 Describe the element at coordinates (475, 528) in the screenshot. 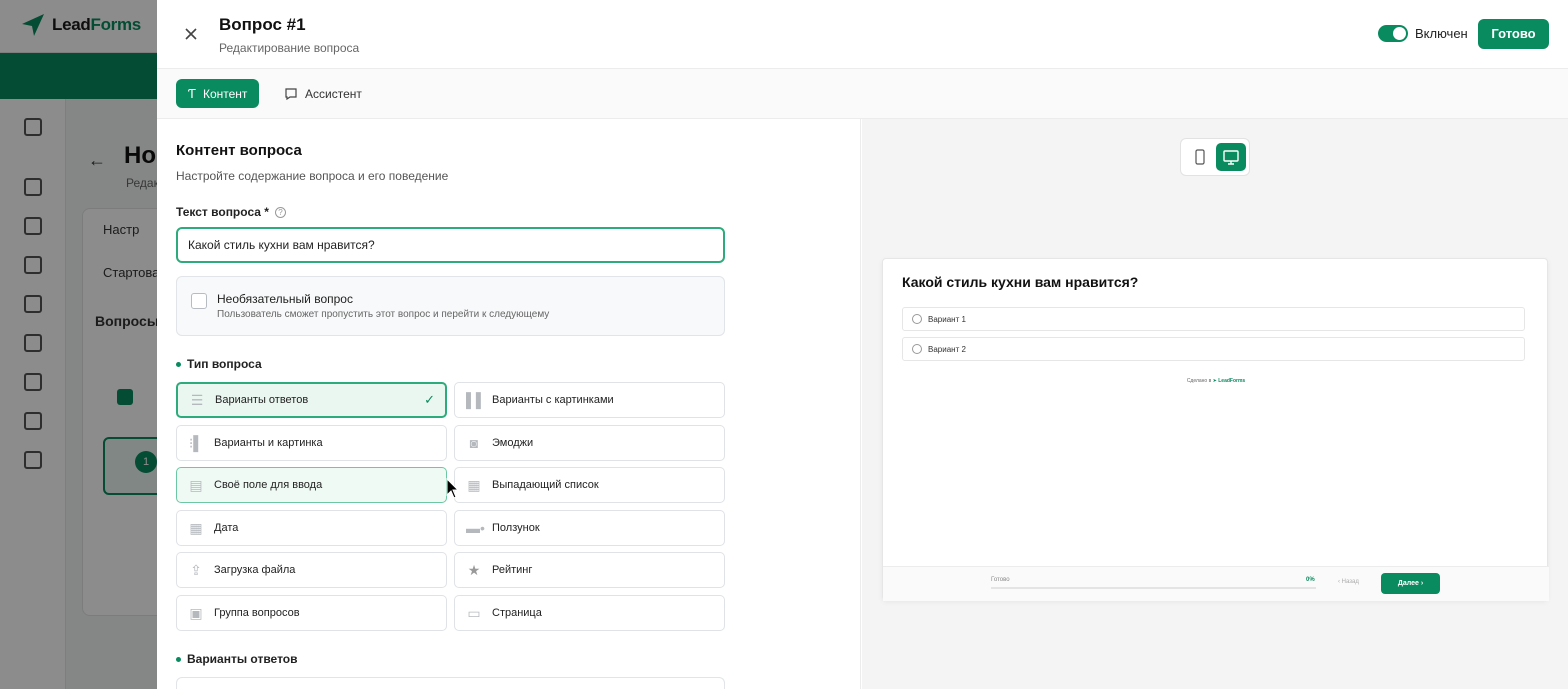

I see `slider-icon: ▬•` at that location.